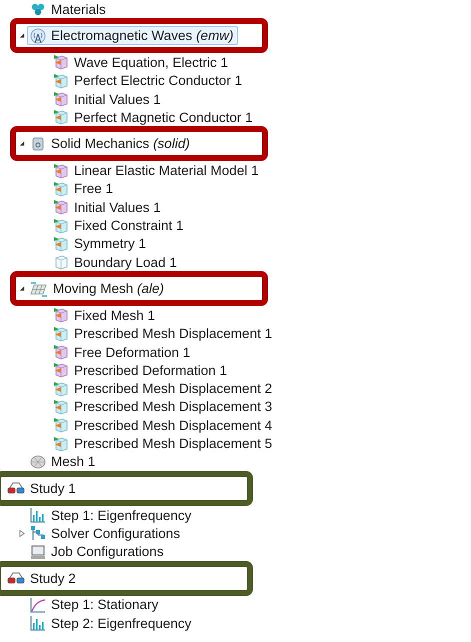  Describe the element at coordinates (163, 443) in the screenshot. I see `tree-item: Prescribed Mesh Displacement 5` at that location.